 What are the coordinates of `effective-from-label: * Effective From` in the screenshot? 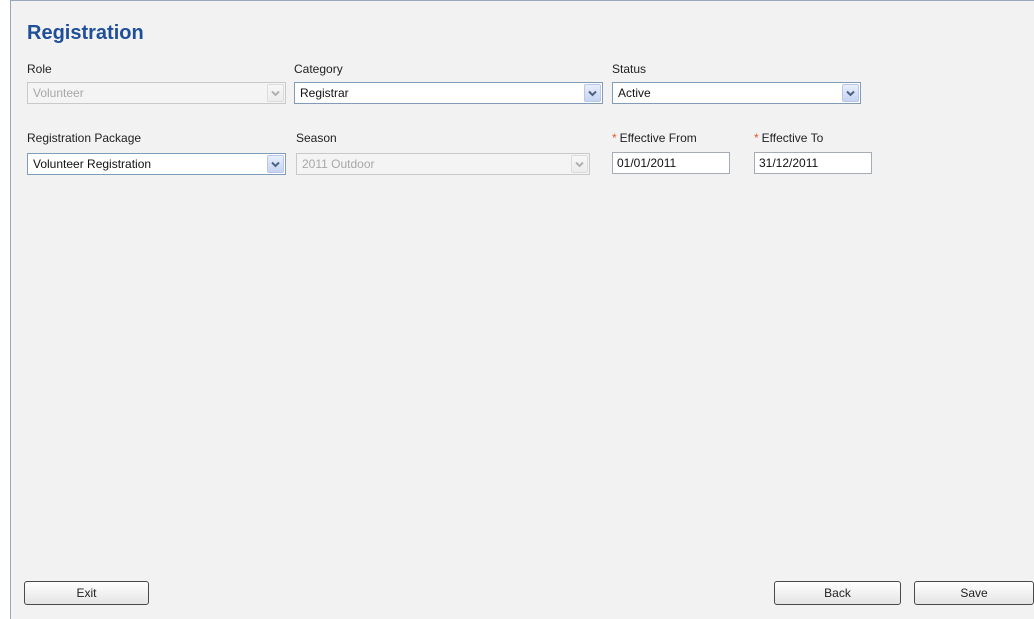 It's located at (654, 138).